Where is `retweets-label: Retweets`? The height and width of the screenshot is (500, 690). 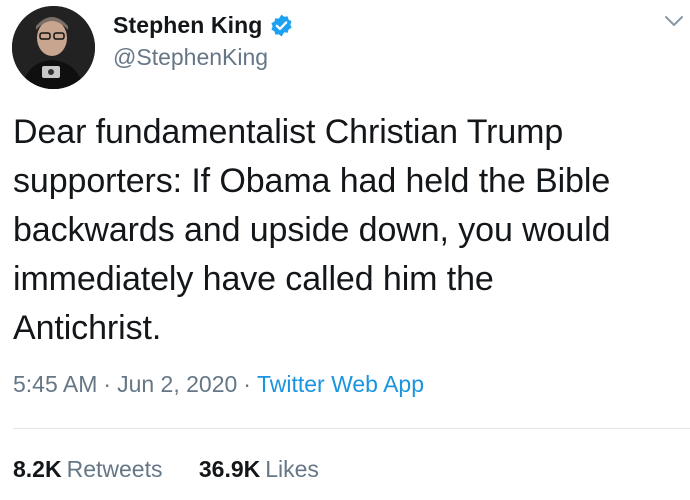 retweets-label: Retweets is located at coordinates (114, 469).